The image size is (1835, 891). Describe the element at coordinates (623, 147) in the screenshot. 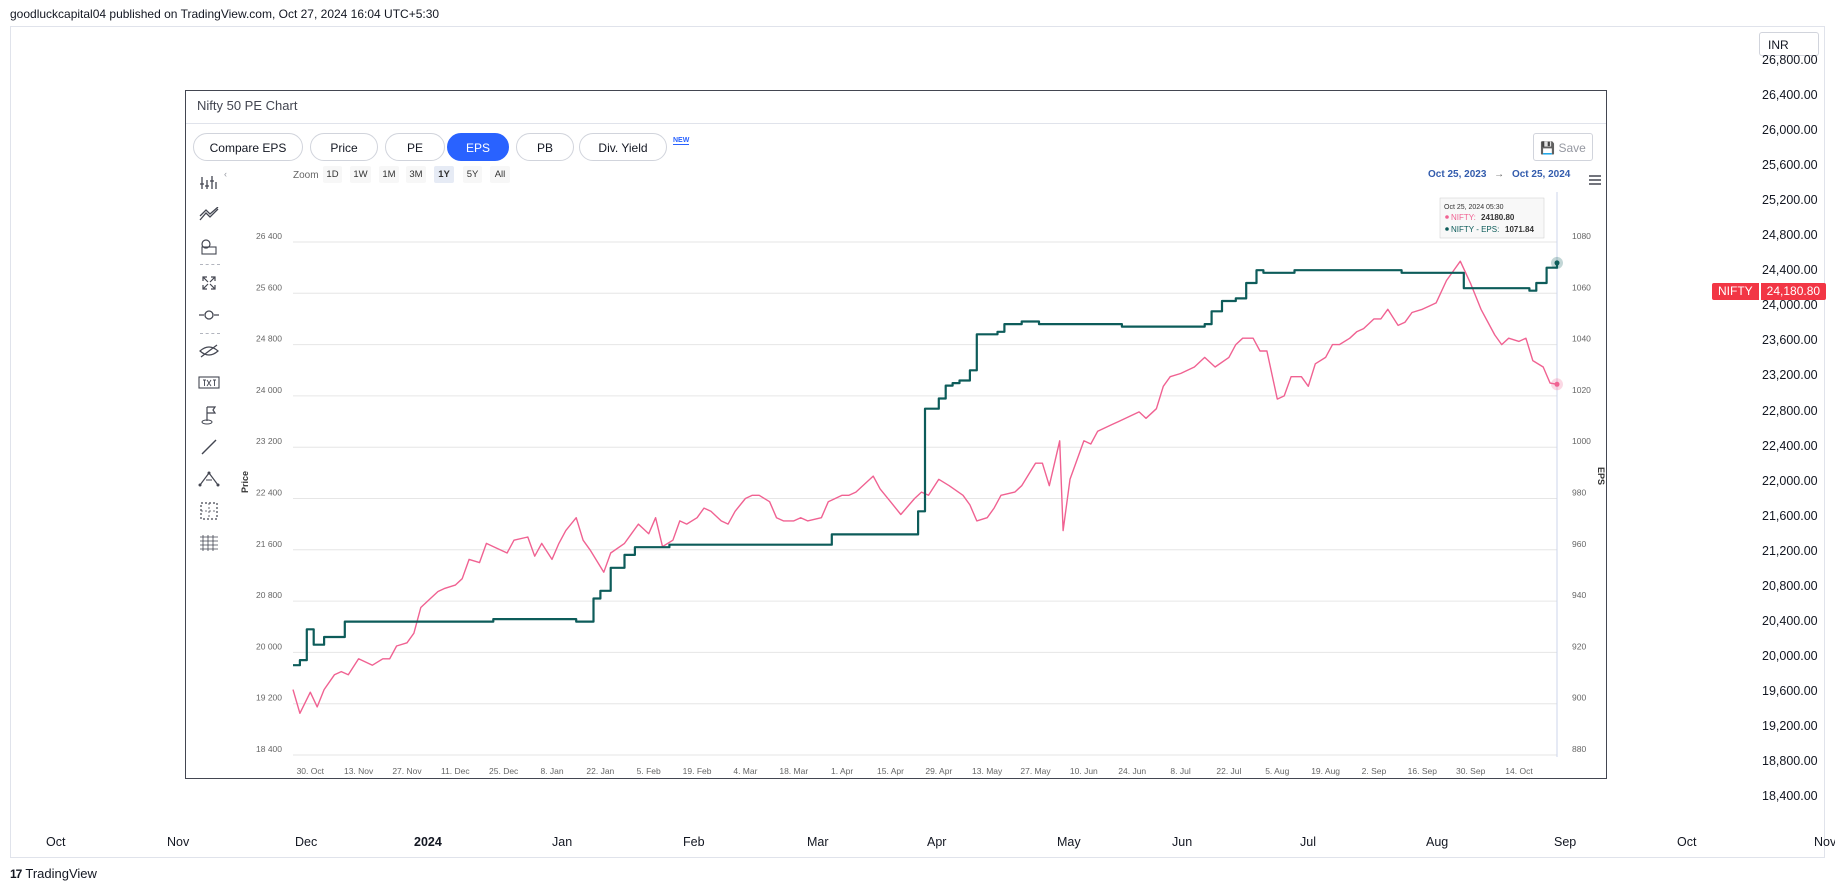

I see `tab-div-yield: Div. Yield` at that location.